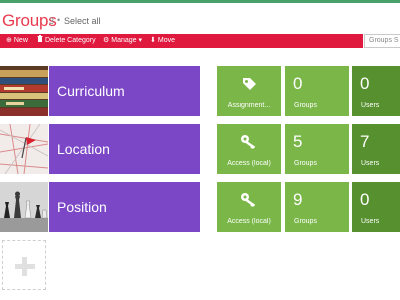  What do you see at coordinates (317, 149) in the screenshot?
I see `subgroups-count-tile: 5 Groups` at bounding box center [317, 149].